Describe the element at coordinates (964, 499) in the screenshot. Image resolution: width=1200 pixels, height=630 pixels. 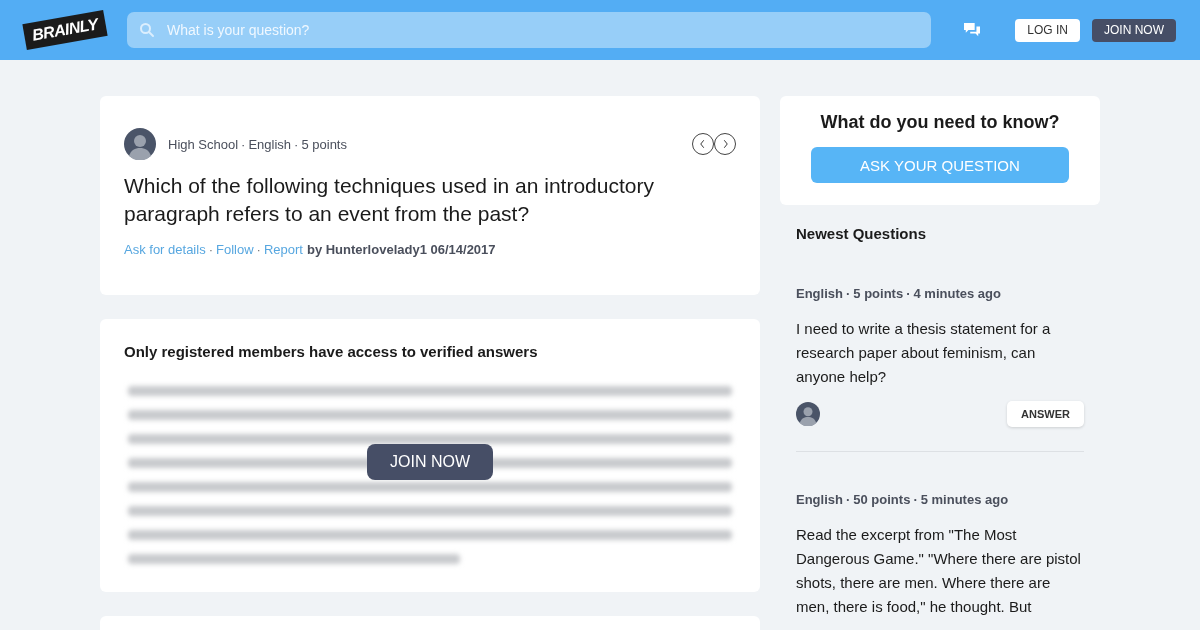
I see `meta-text: 5 minutes ago` at that location.